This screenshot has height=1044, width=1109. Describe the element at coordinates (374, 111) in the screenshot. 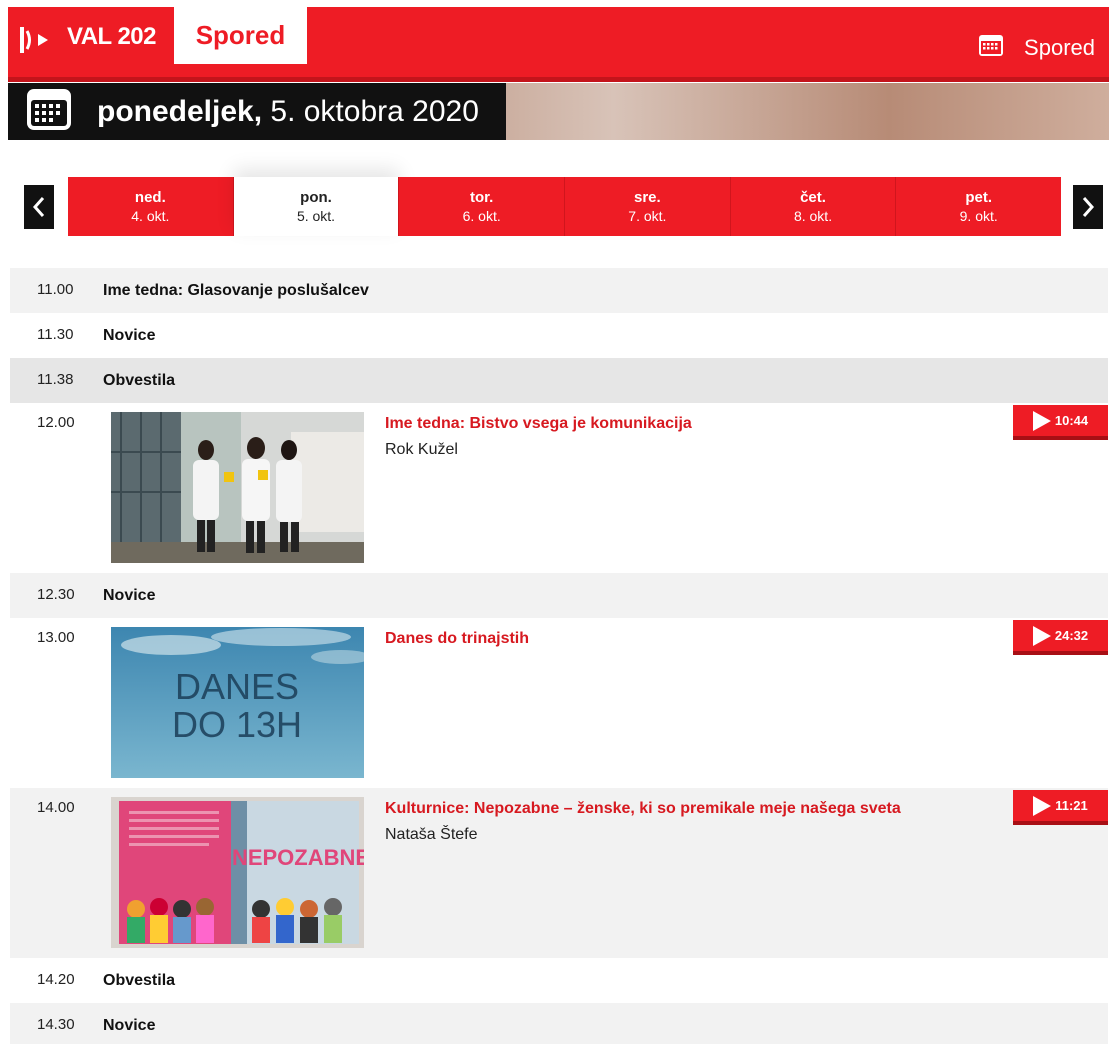

I see `current-date-text: 5. oktobra 2020` at that location.